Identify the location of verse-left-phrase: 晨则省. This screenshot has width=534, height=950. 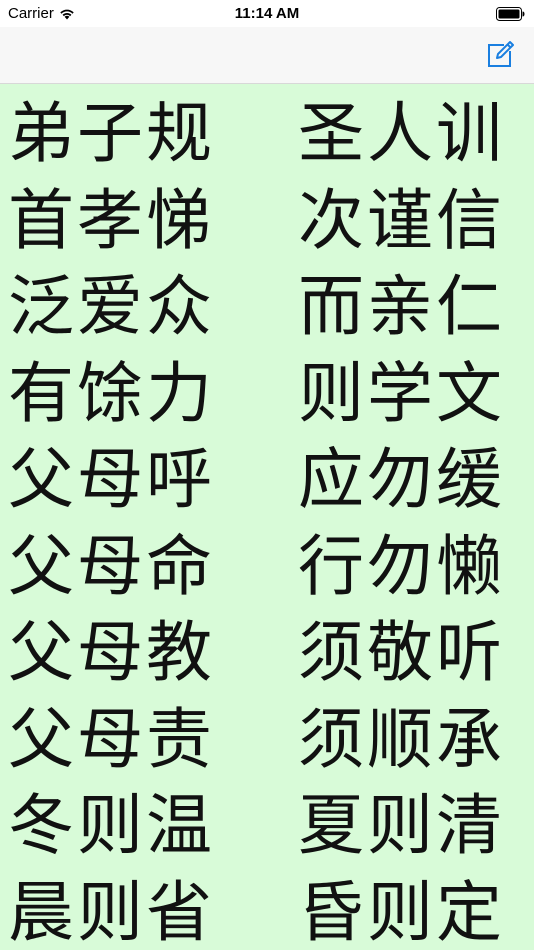
(111, 911).